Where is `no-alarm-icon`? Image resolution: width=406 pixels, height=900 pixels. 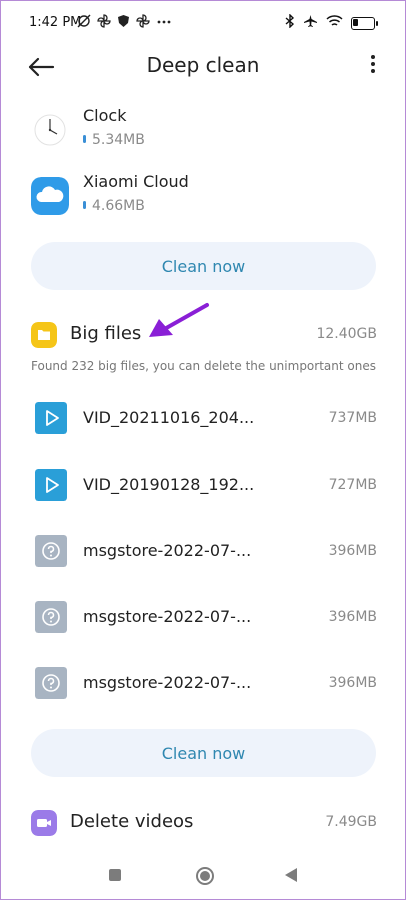
no-alarm-icon is located at coordinates (84, 23).